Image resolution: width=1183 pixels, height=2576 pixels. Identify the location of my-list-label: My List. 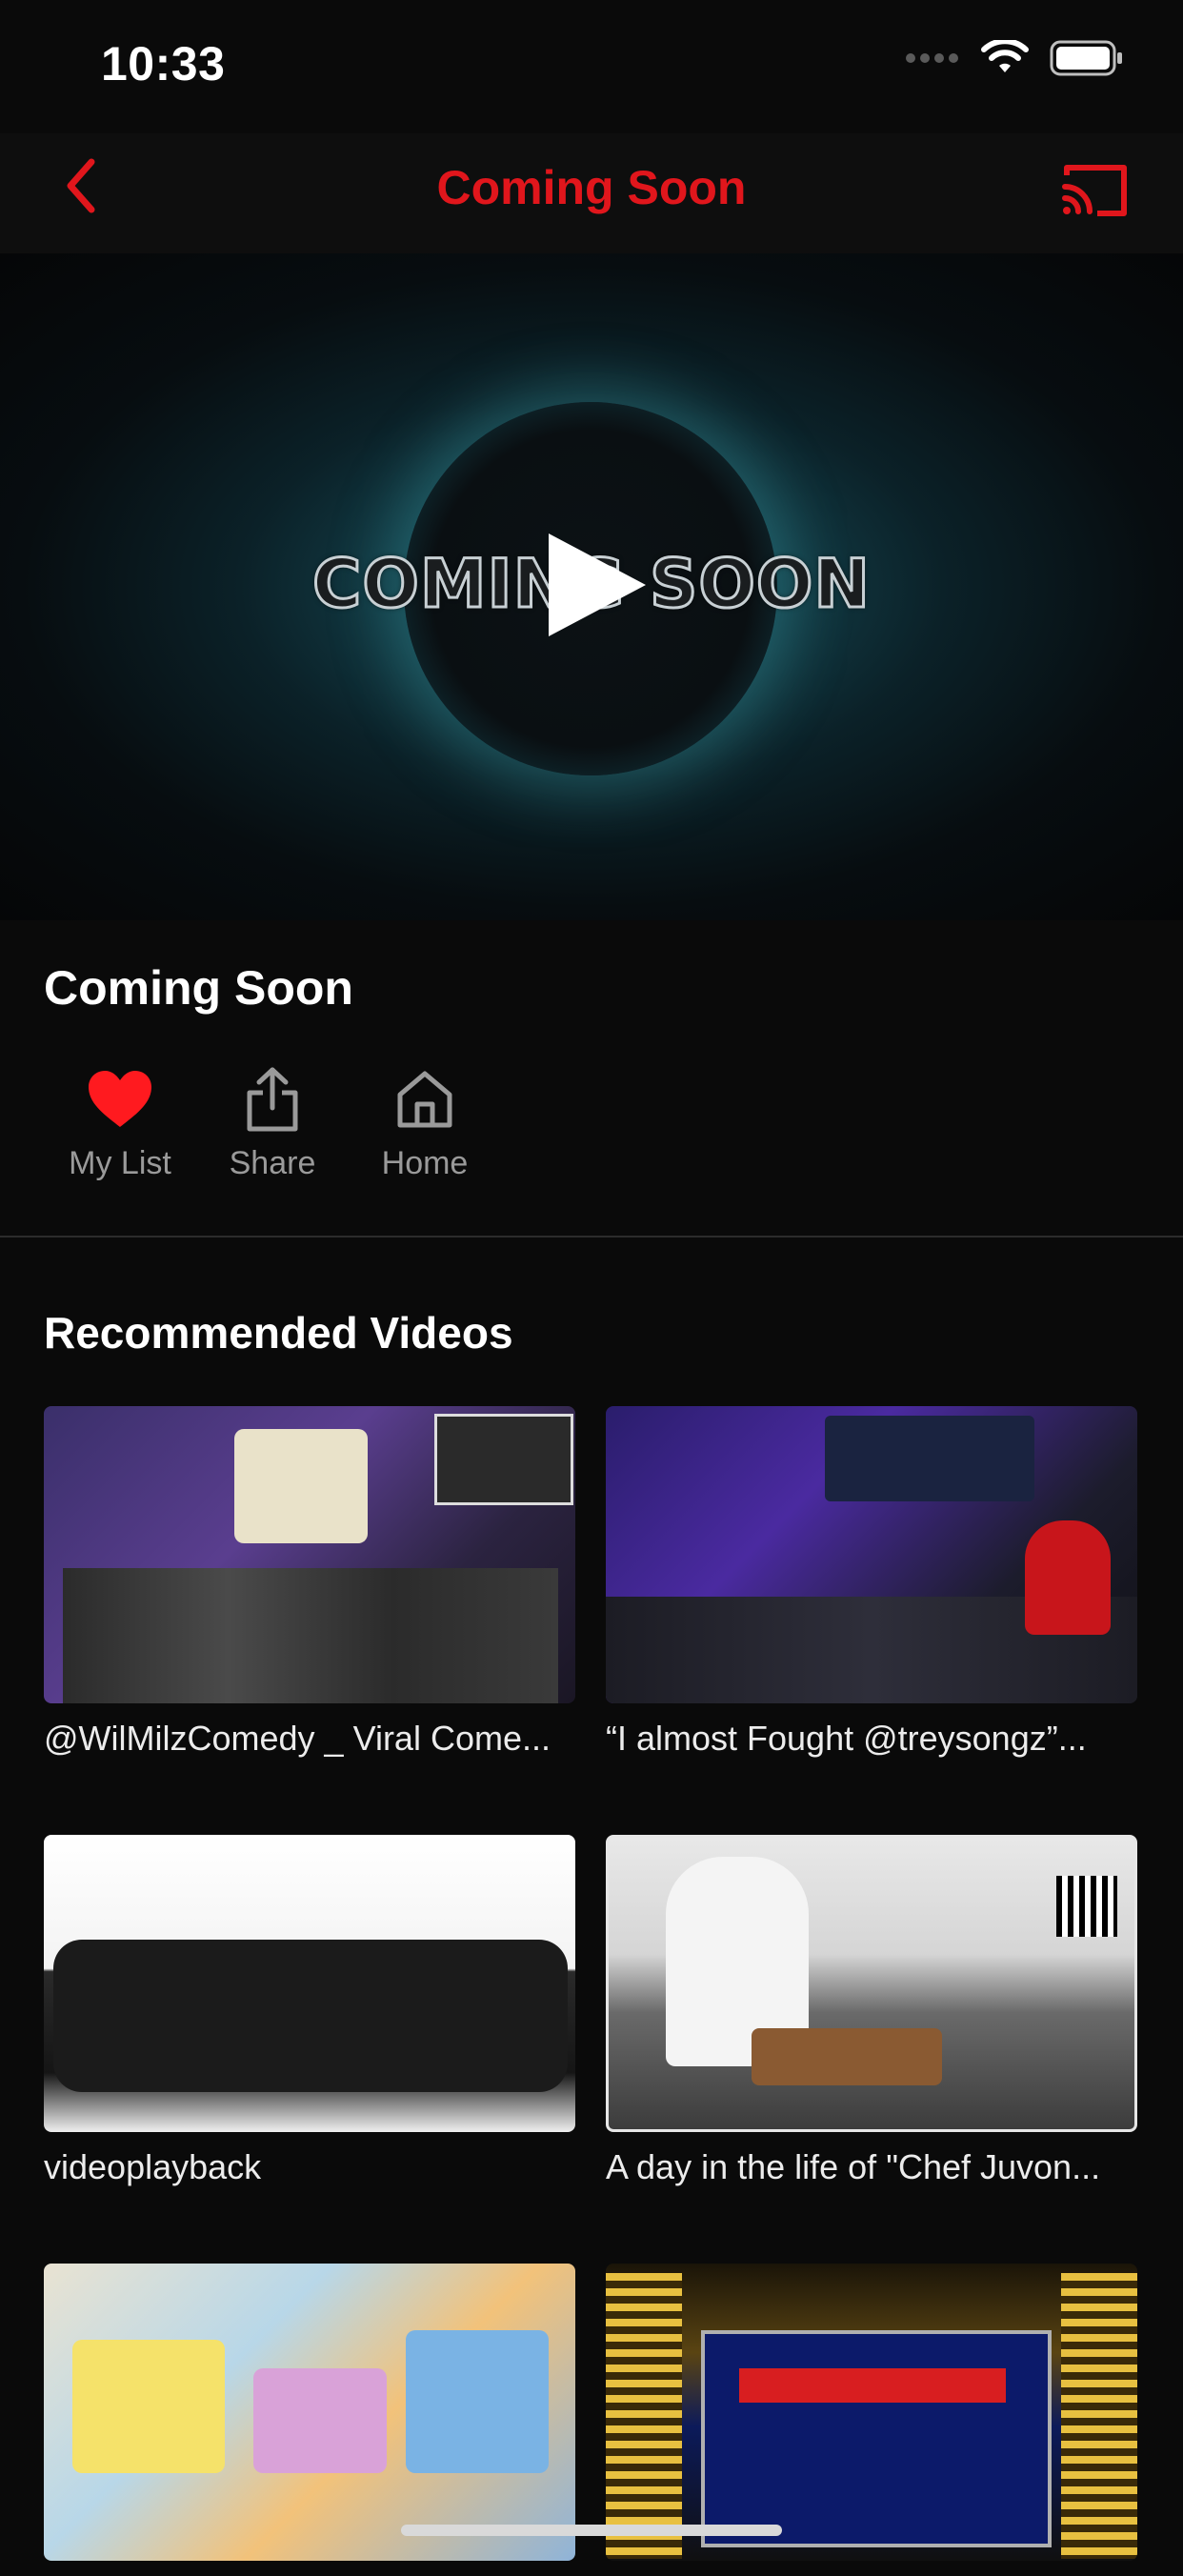
(120, 1163).